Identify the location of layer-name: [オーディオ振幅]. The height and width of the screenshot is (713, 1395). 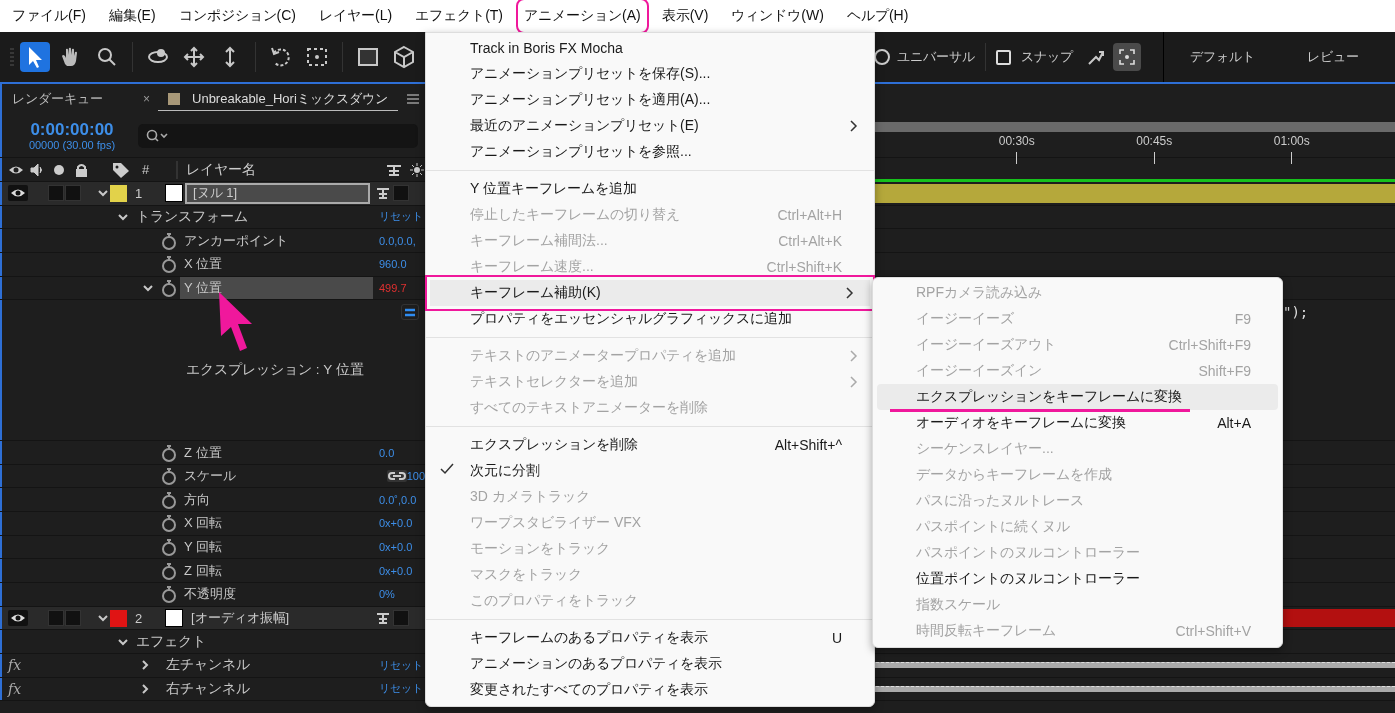
(277, 618).